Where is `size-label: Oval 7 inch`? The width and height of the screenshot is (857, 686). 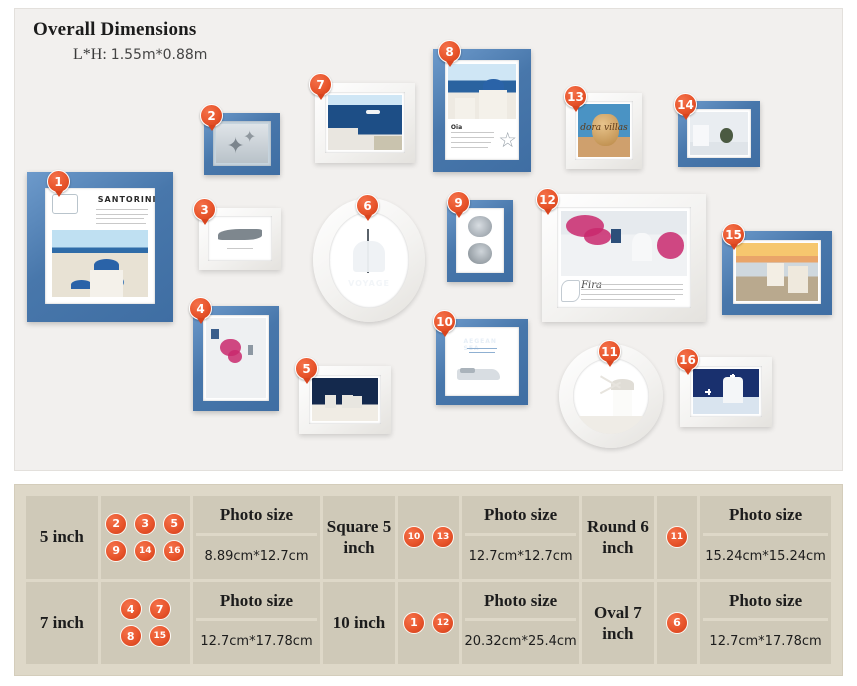 size-label: Oval 7 inch is located at coordinates (618, 622).